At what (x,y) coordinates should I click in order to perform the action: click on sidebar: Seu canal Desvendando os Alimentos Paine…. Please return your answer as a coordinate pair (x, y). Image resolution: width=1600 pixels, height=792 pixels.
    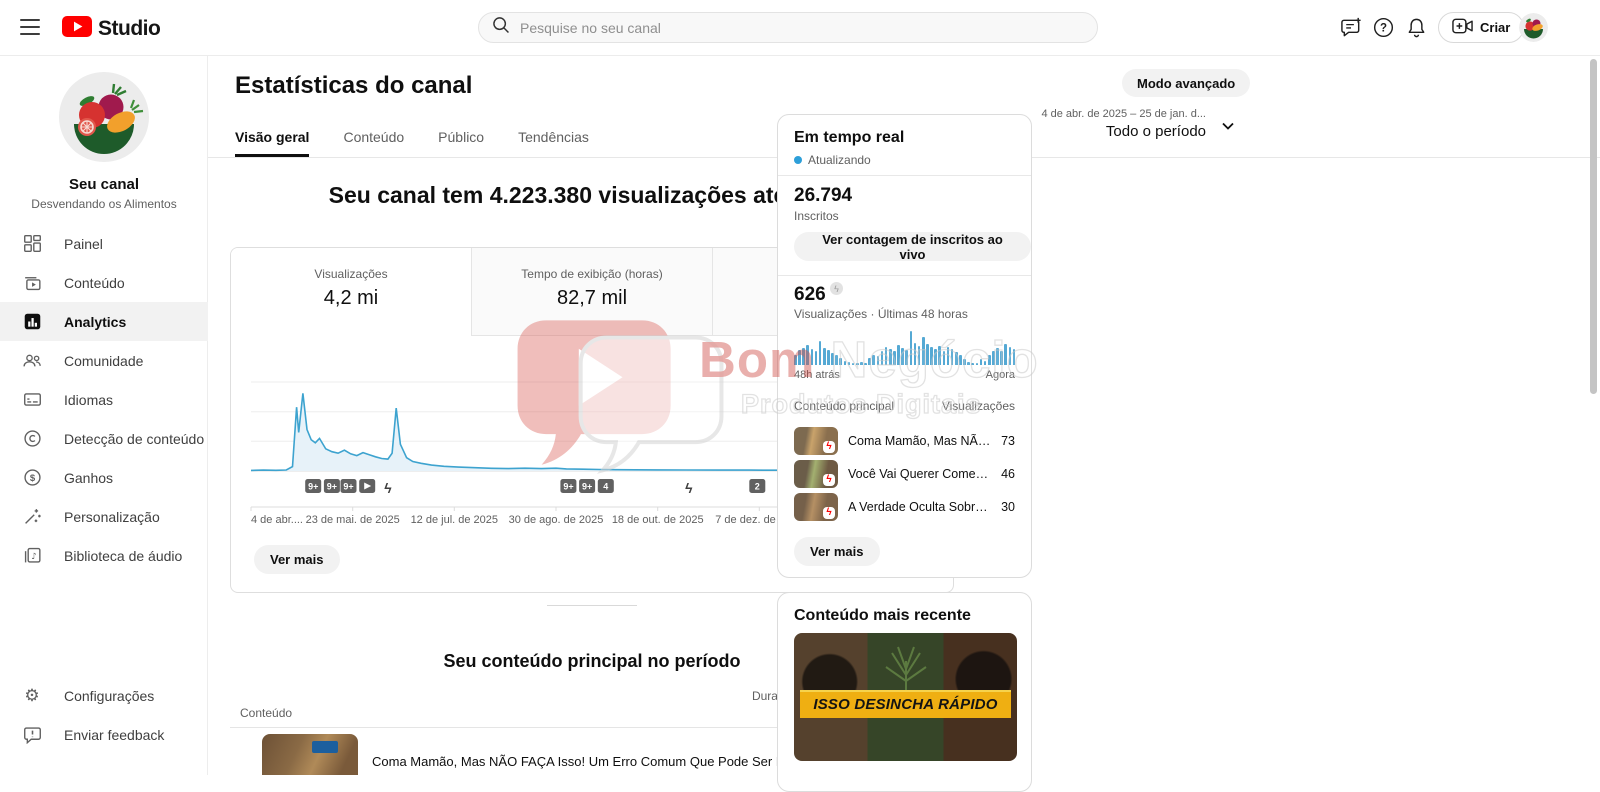
    Looking at the image, I should click on (104, 415).